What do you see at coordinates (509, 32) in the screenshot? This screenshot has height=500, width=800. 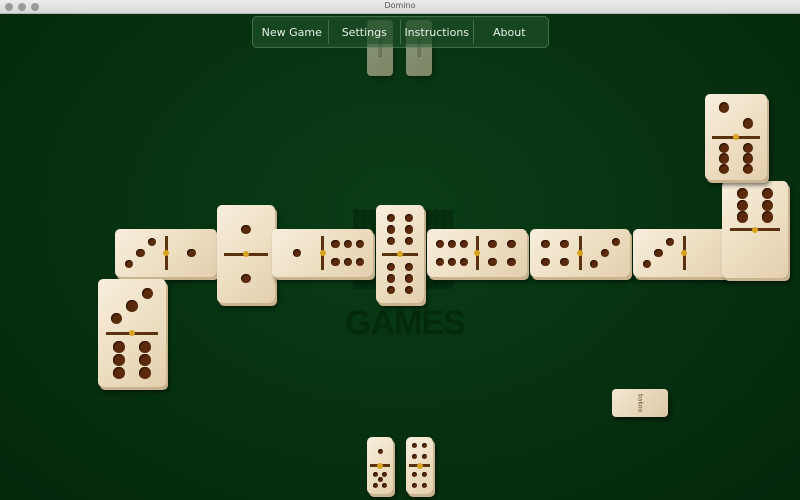 I see `about-button: About` at bounding box center [509, 32].